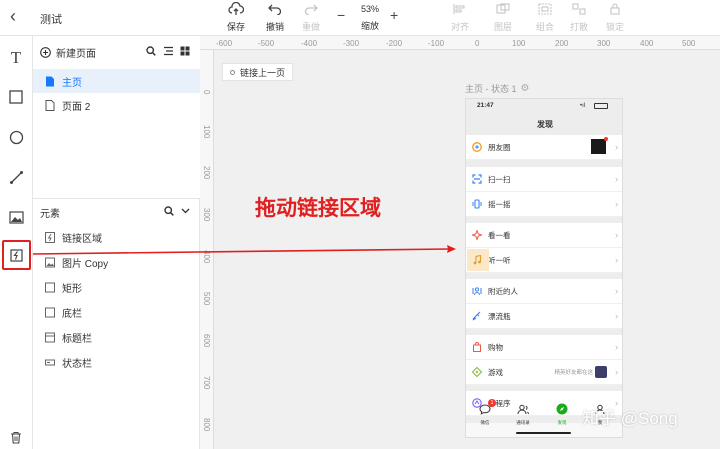 The height and width of the screenshot is (449, 720). Describe the element at coordinates (476, 316) in the screenshot. I see `bottle-icon` at that location.